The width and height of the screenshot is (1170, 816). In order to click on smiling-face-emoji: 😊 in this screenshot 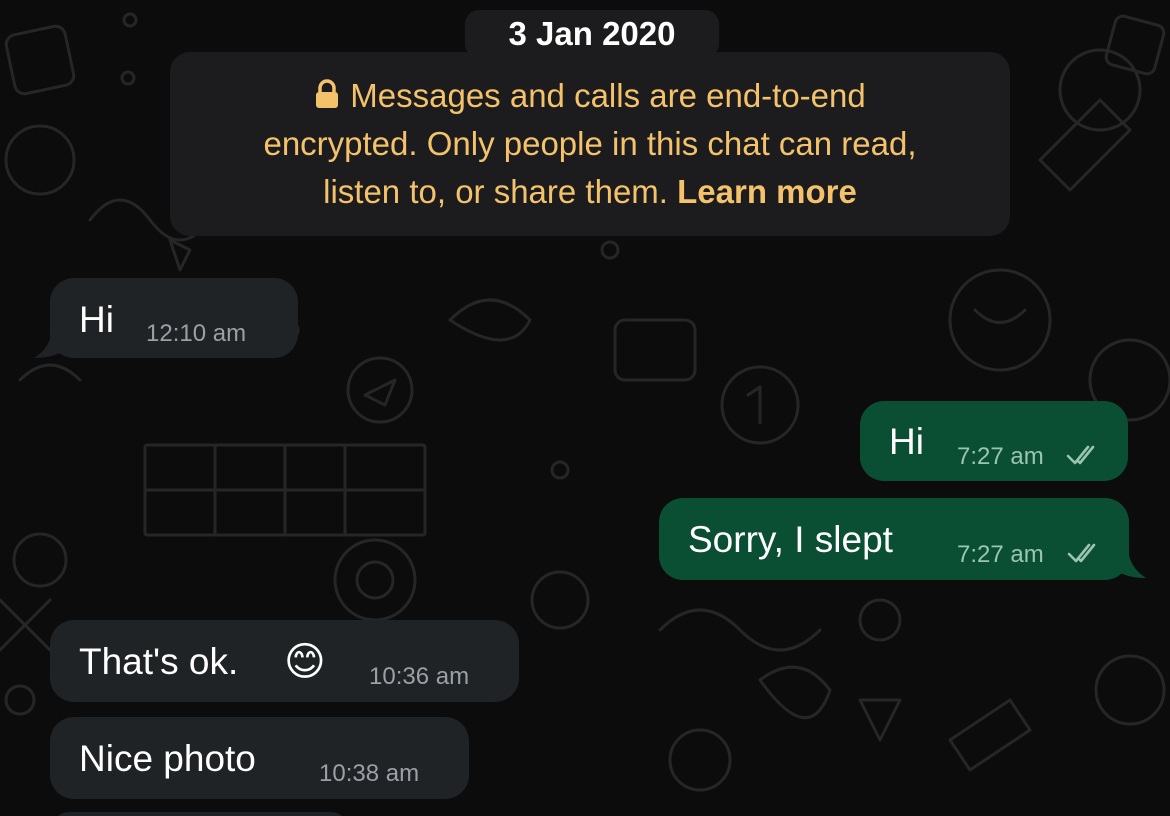, I will do `click(305, 662)`.